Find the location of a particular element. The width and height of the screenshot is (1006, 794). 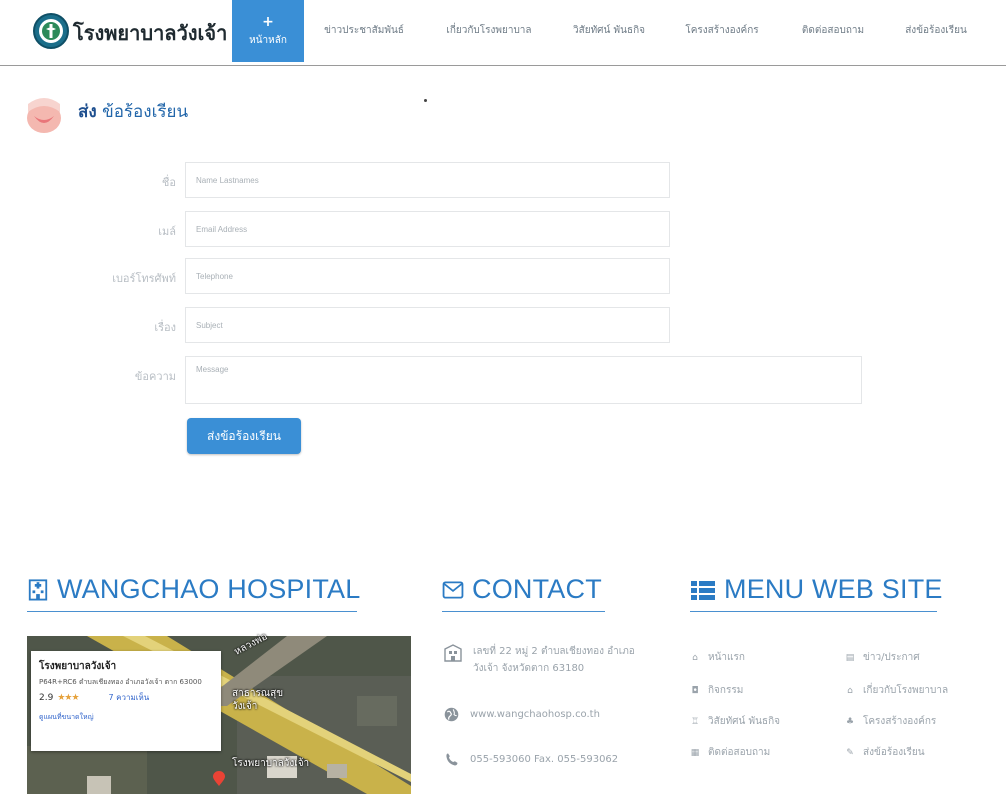

footer-menu-link-about: ⌂ เกี่ยวกับโรงพยาบาล is located at coordinates (896, 690).